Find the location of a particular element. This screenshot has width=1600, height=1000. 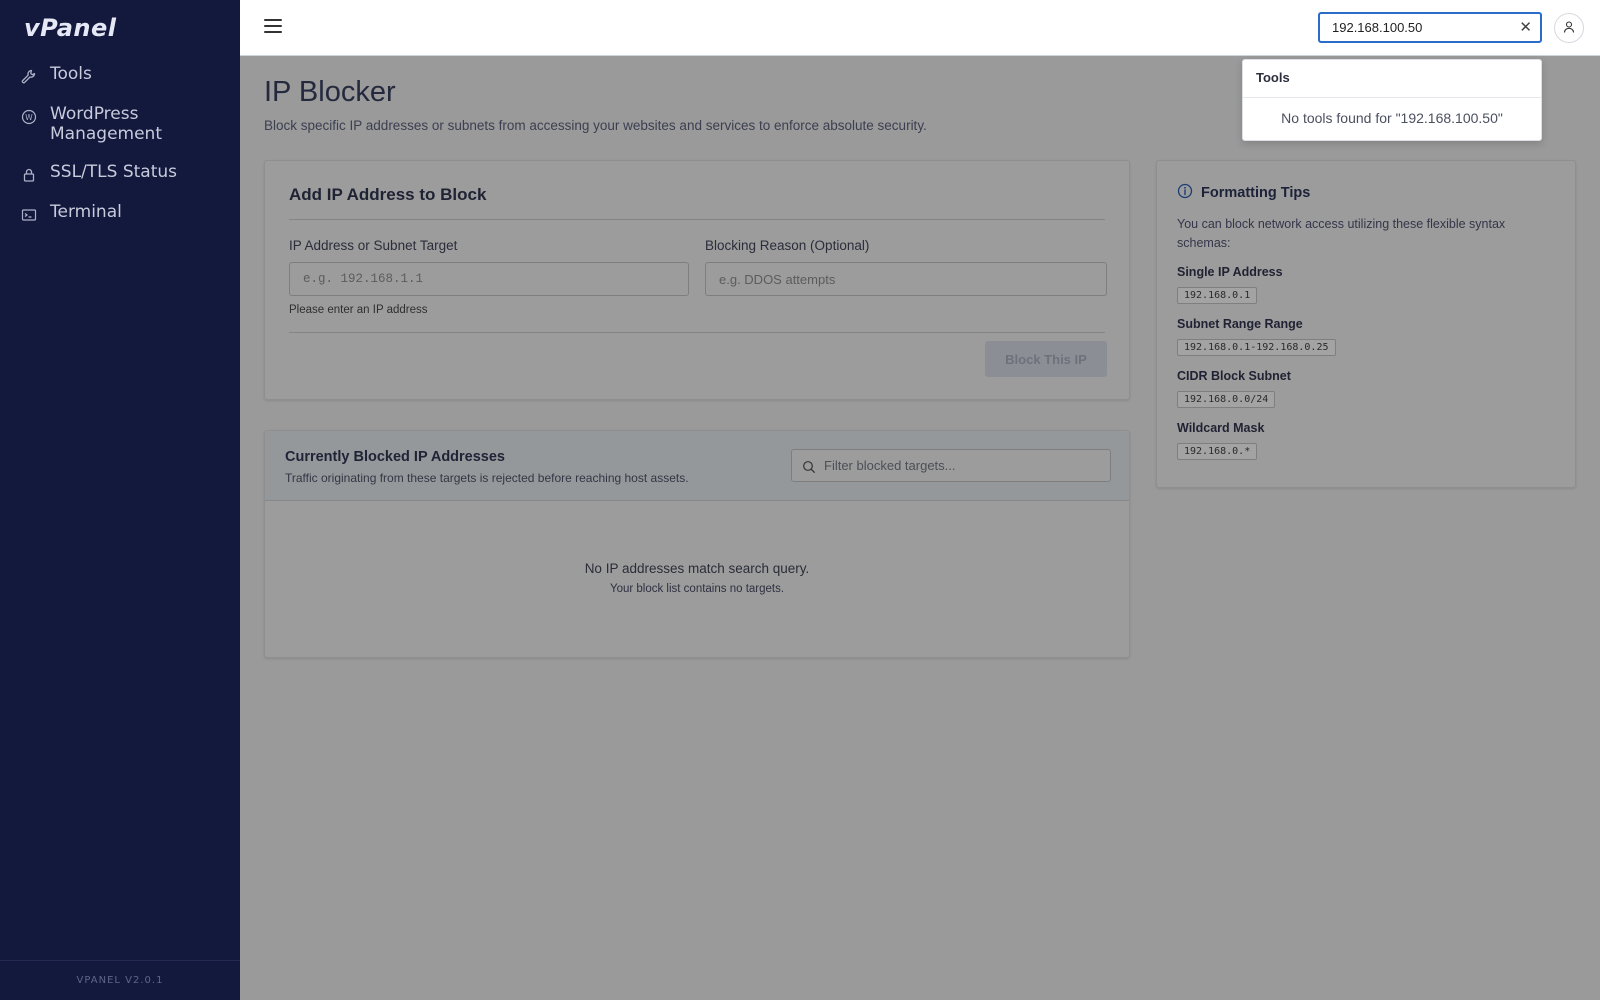

tip-label: Single IP Address is located at coordinates (1230, 272).